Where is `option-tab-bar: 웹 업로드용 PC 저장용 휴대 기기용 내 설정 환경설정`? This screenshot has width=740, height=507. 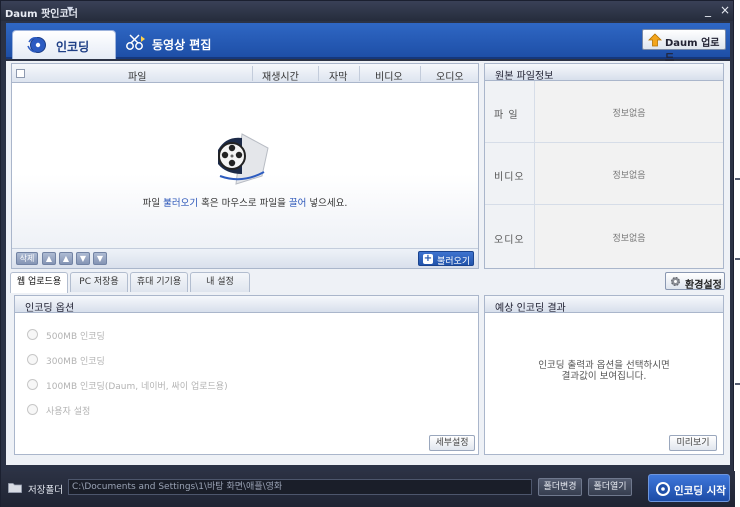
option-tab-bar: 웹 업로드용 PC 저장용 휴대 기기용 내 설정 환경설정 is located at coordinates (367, 282).